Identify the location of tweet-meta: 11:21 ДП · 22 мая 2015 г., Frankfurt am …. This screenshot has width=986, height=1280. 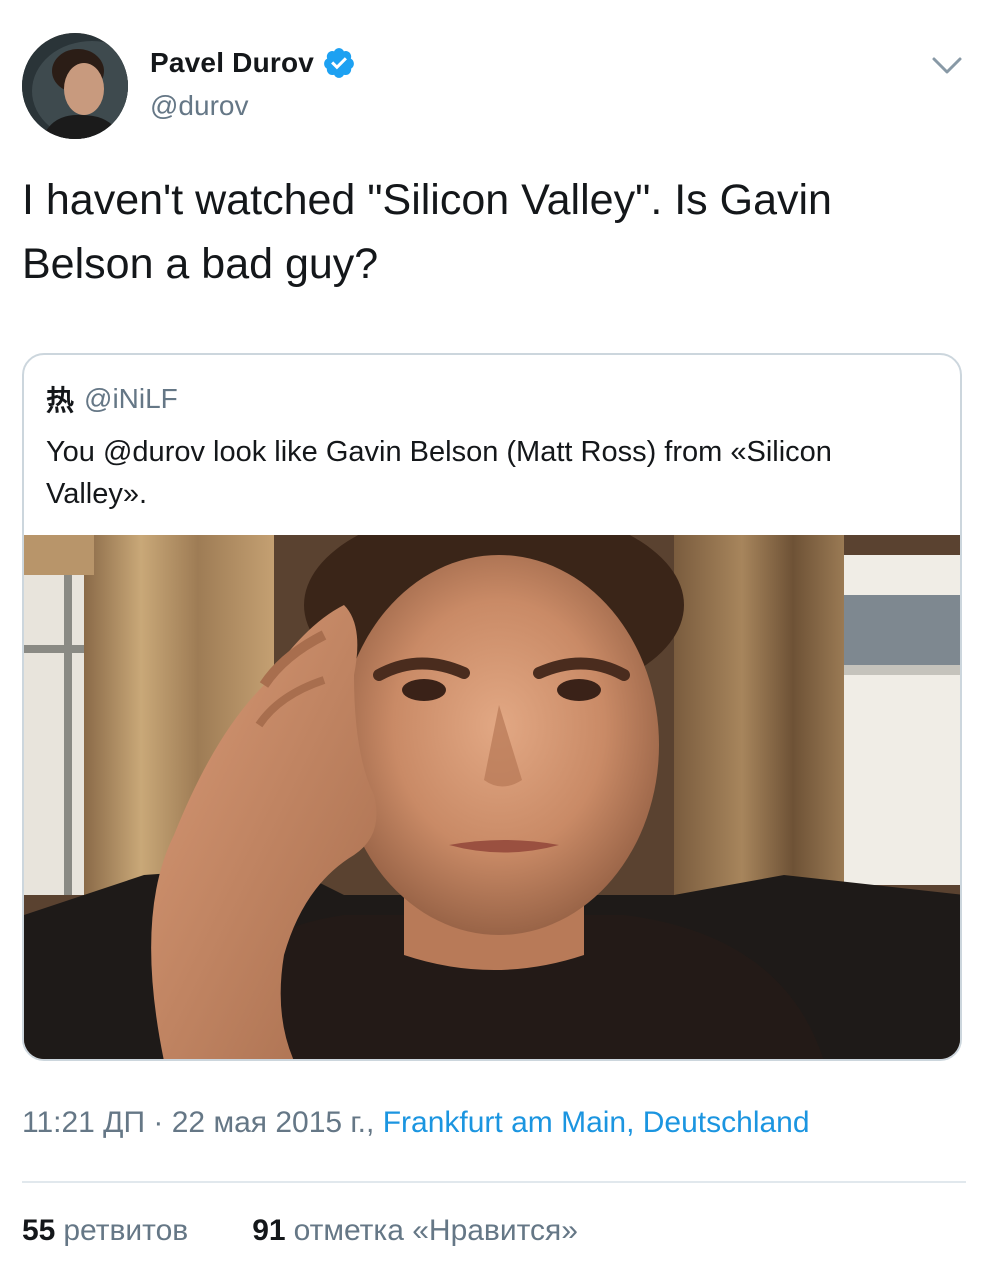
(416, 1123).